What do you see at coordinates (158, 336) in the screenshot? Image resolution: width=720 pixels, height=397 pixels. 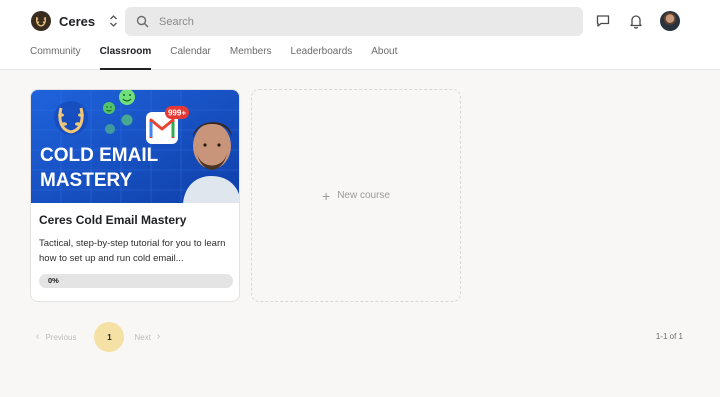 I see `chevron-right-icon: ›` at bounding box center [158, 336].